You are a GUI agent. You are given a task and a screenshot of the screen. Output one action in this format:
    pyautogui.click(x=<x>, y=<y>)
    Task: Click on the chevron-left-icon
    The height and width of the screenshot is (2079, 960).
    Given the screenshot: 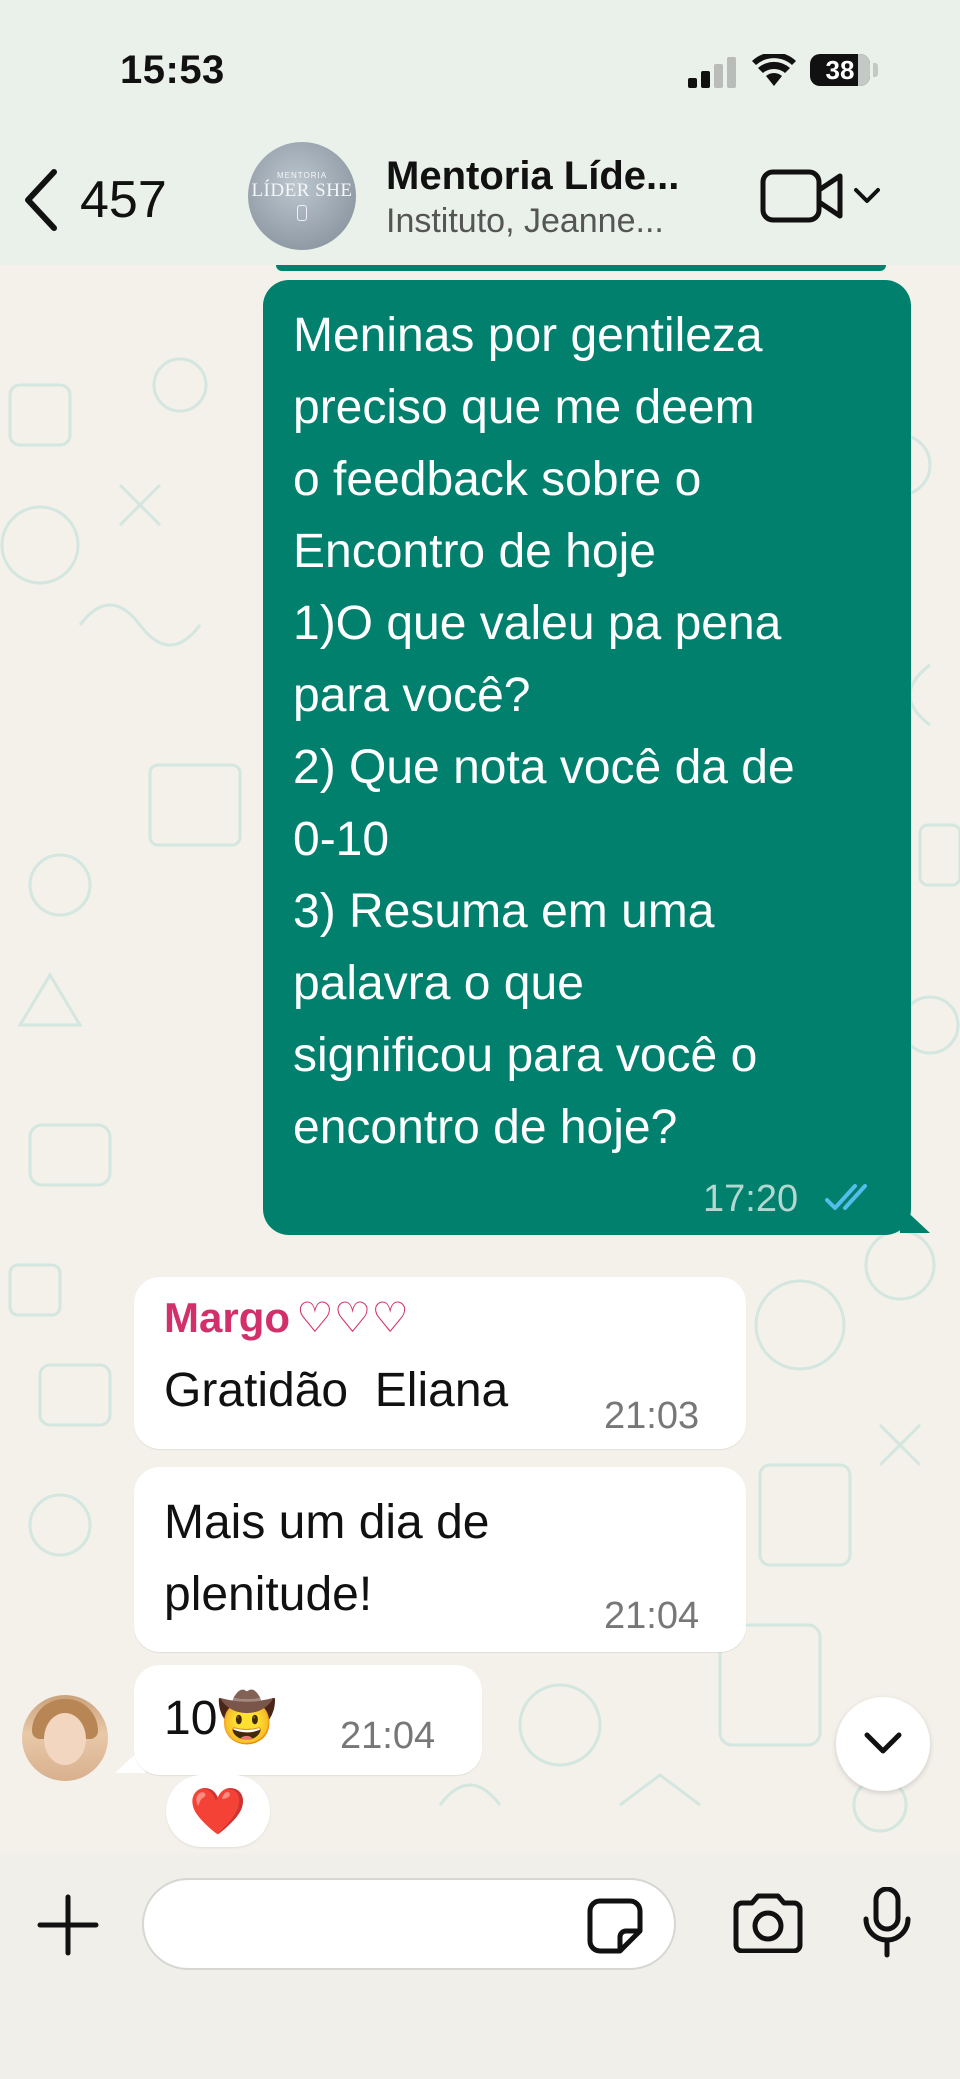 What is the action you would take?
    pyautogui.click(x=41, y=200)
    